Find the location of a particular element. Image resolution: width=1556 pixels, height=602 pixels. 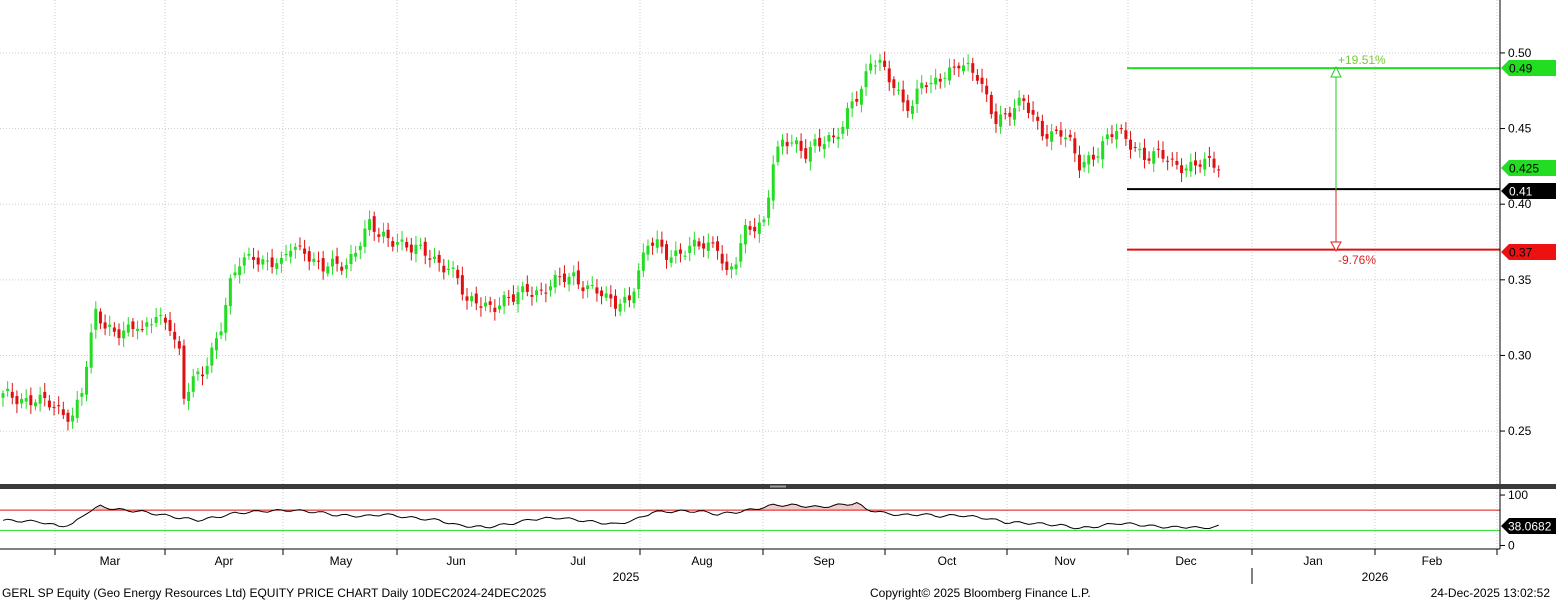

month-label-jul: Jul is located at coordinates (577, 561).